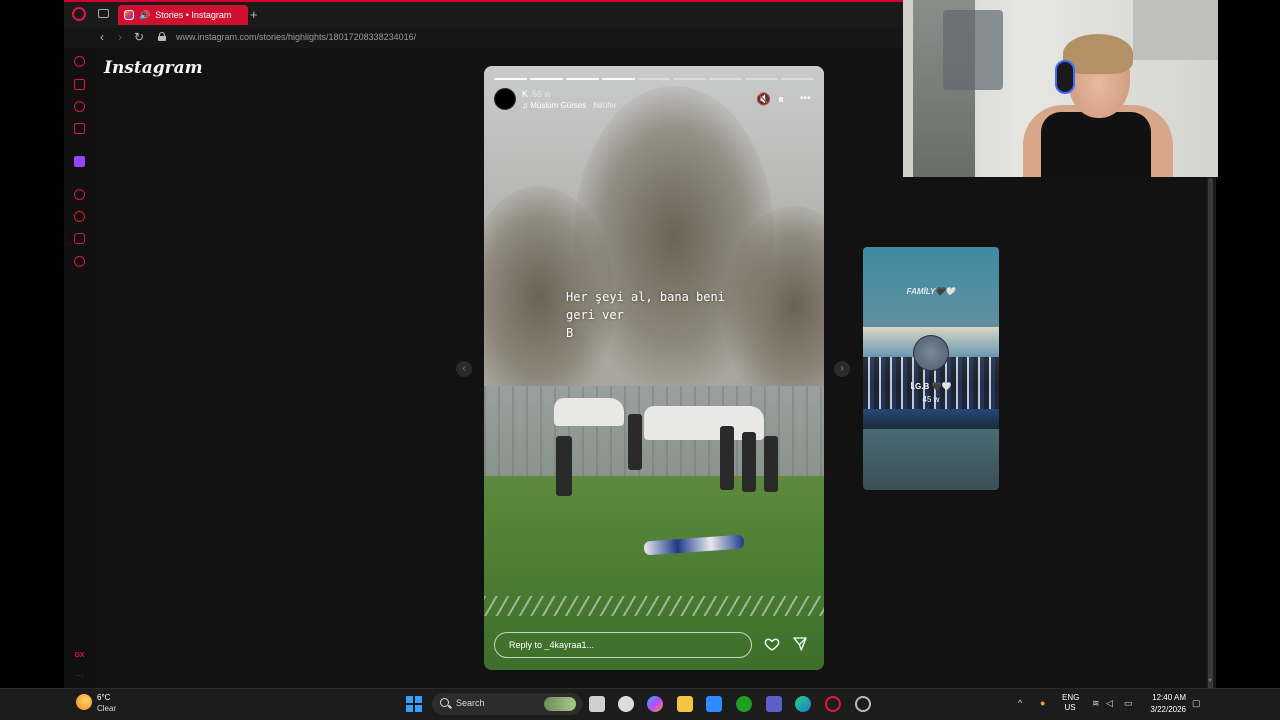 The height and width of the screenshot is (720, 1280). I want to click on avatar, so click(505, 99).